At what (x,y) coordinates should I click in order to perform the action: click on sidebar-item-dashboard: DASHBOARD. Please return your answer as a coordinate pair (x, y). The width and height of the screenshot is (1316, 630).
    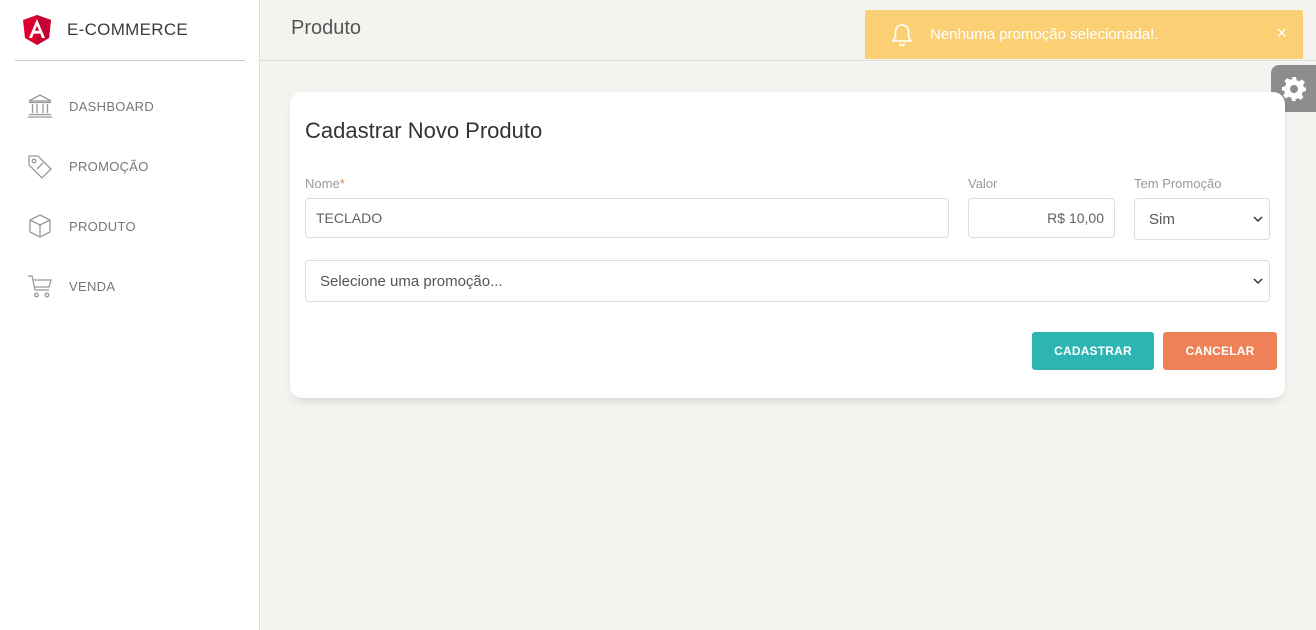
    Looking at the image, I should click on (90, 106).